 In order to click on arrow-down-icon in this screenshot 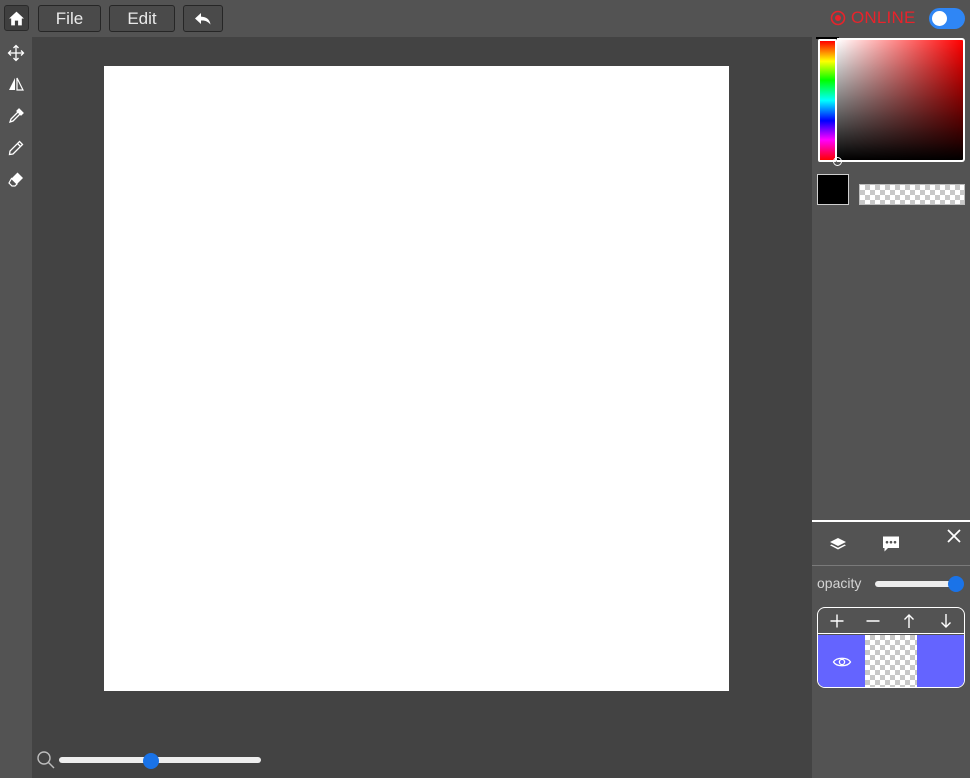, I will do `click(946, 621)`.